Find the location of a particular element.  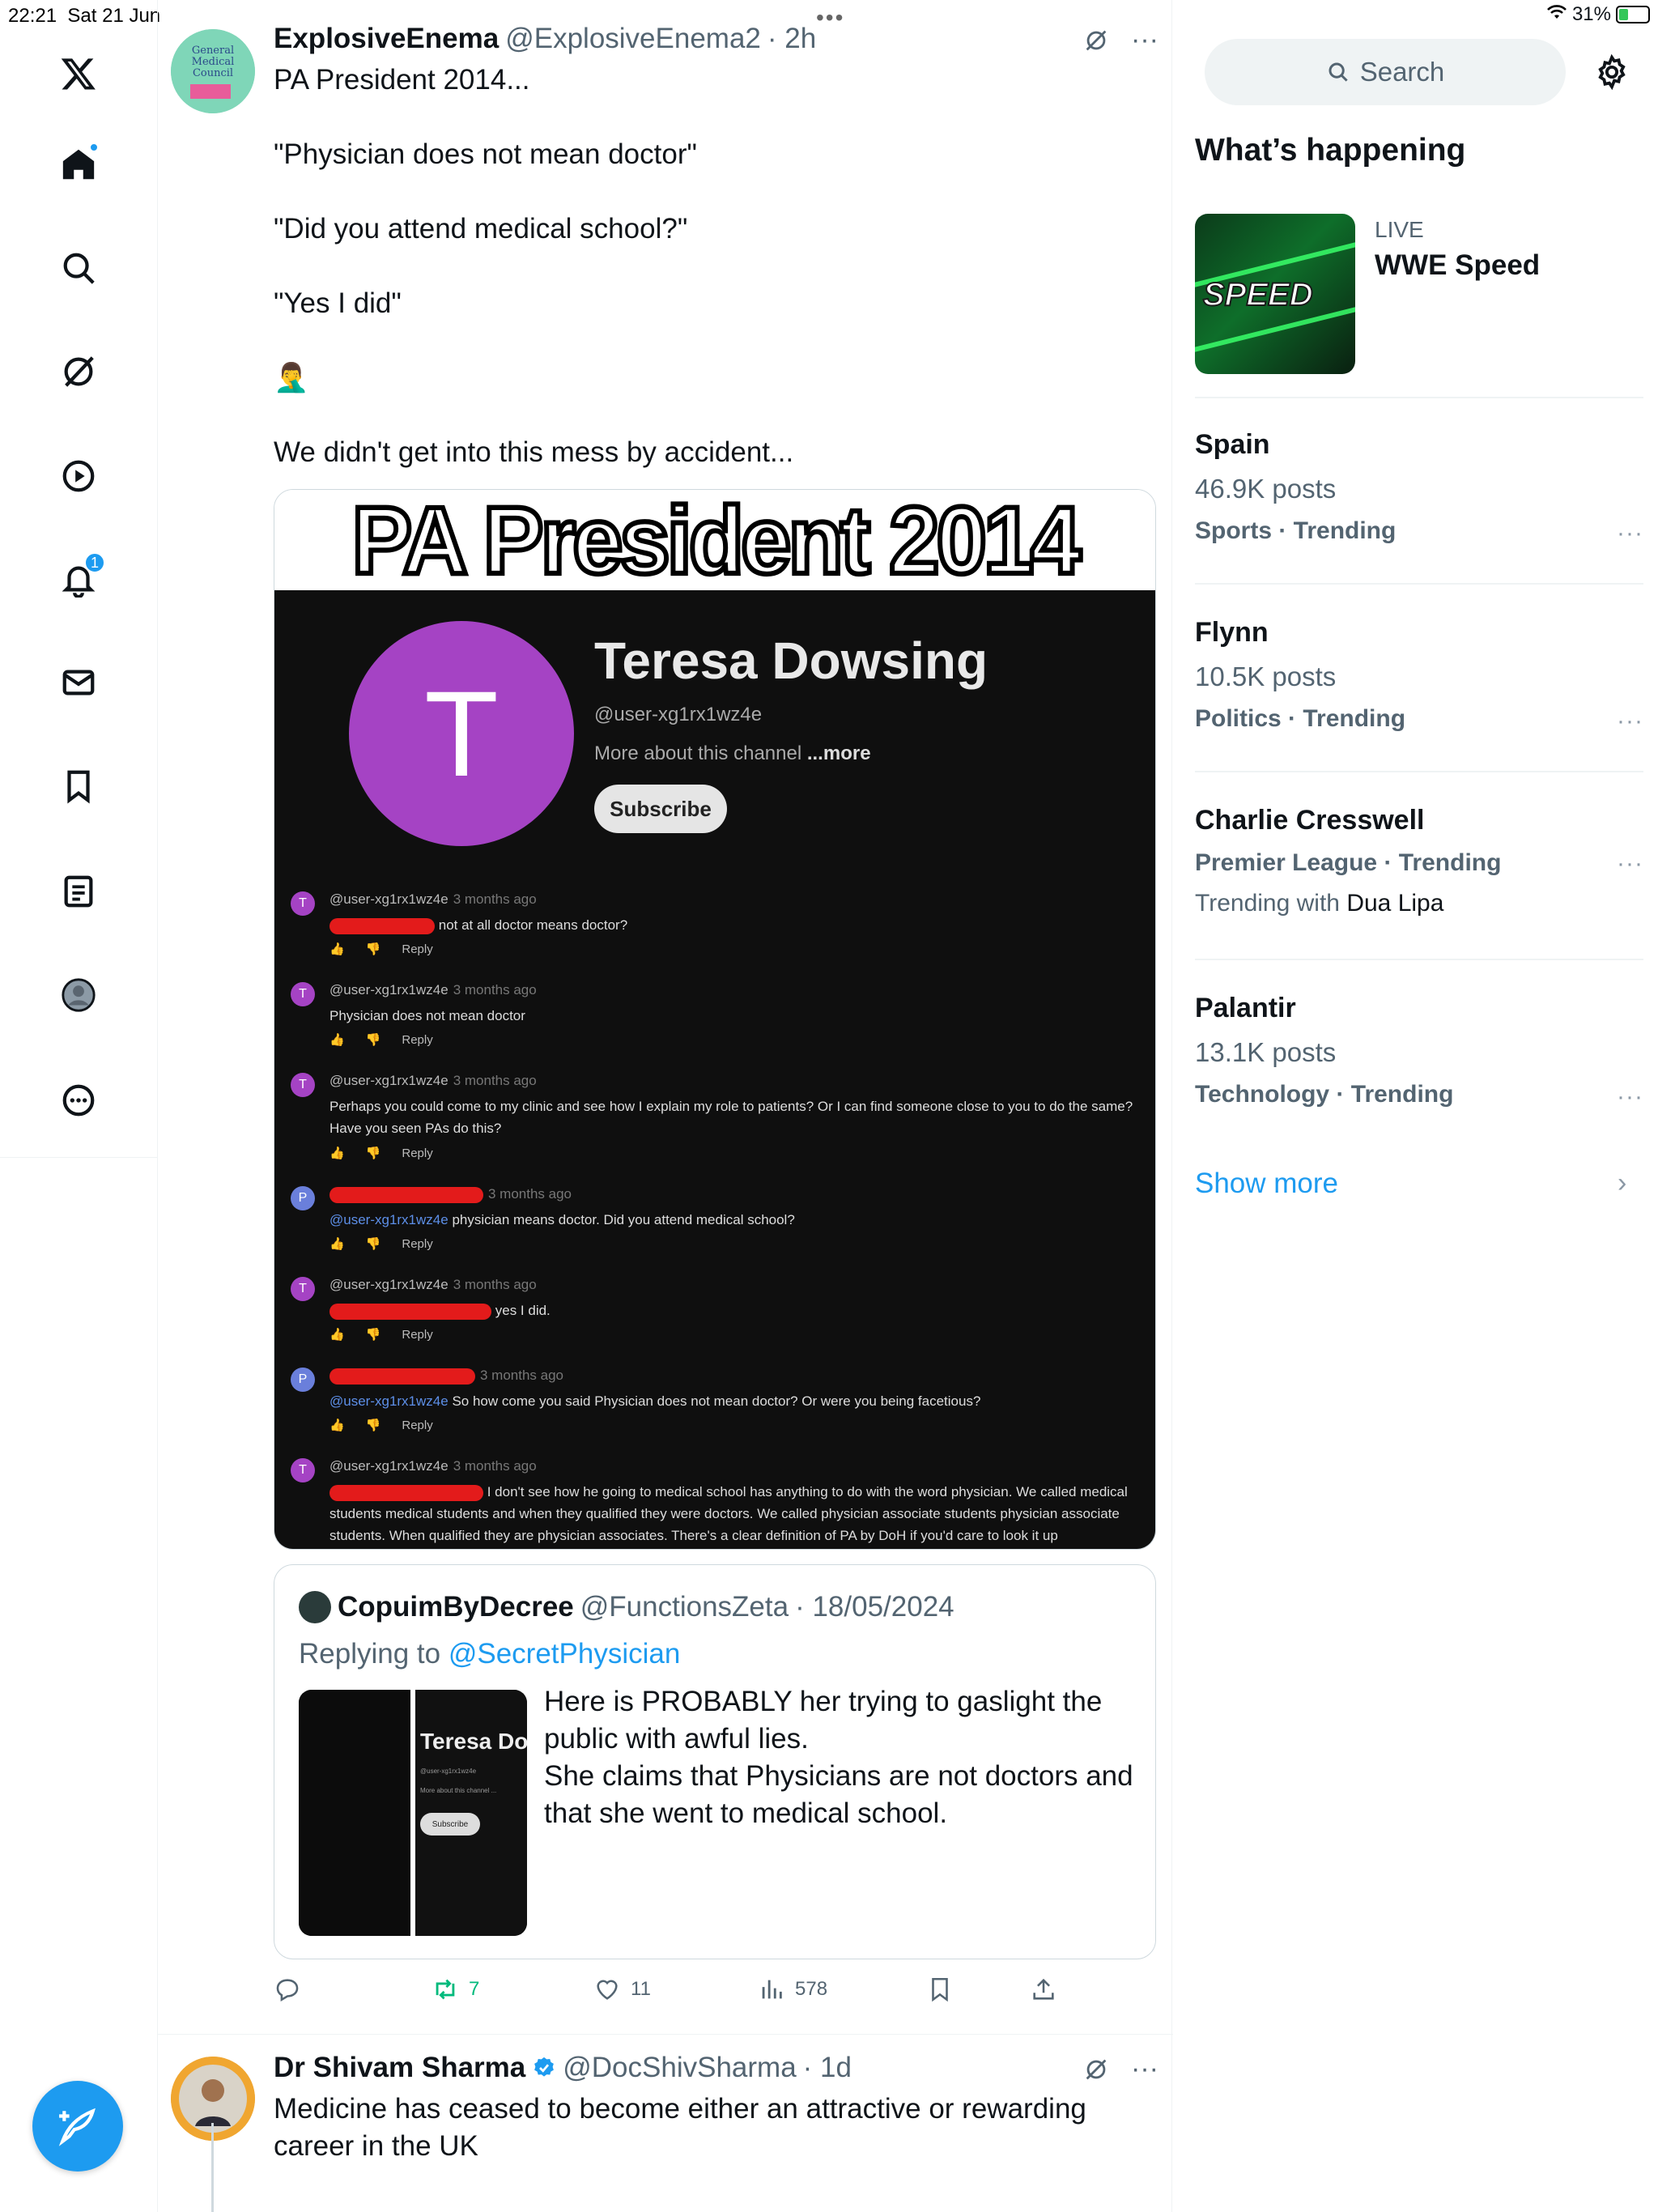

video-icon is located at coordinates (78, 476).